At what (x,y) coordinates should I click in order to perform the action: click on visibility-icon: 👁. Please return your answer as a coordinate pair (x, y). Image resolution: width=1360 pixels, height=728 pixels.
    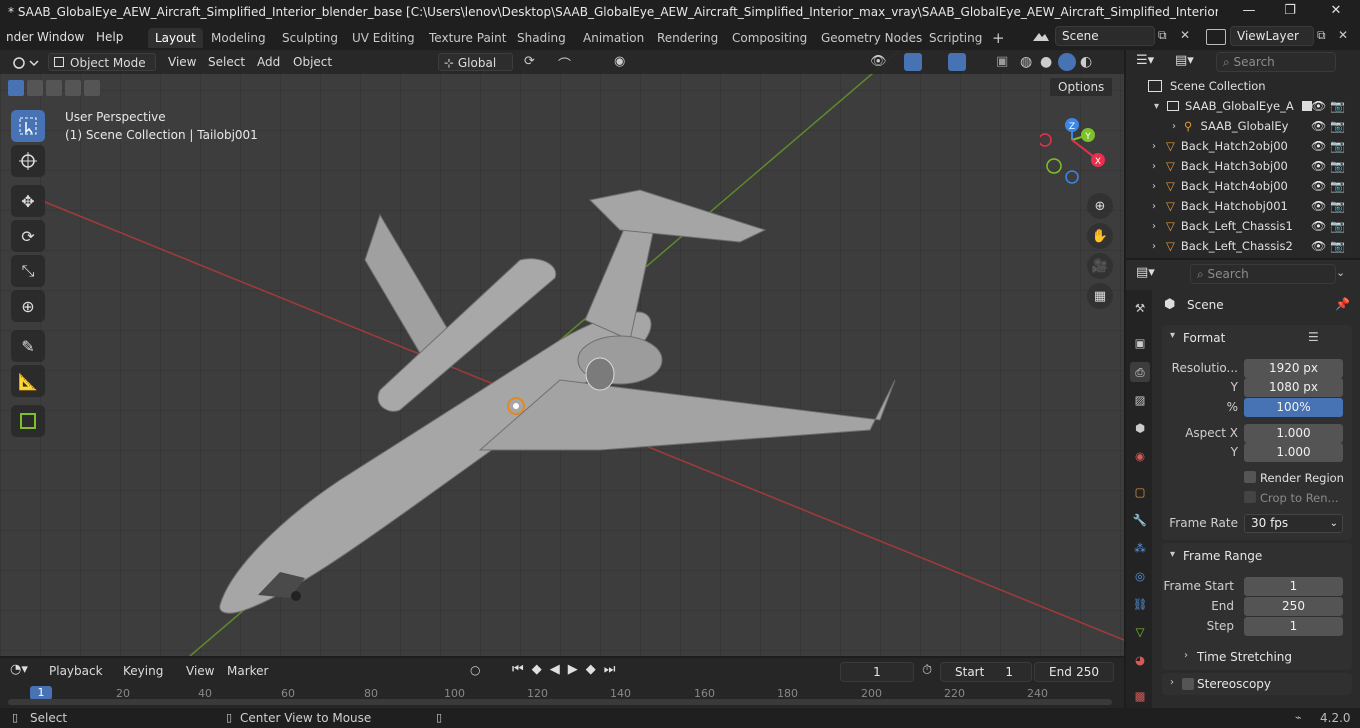
    Looking at the image, I should click on (878, 61).